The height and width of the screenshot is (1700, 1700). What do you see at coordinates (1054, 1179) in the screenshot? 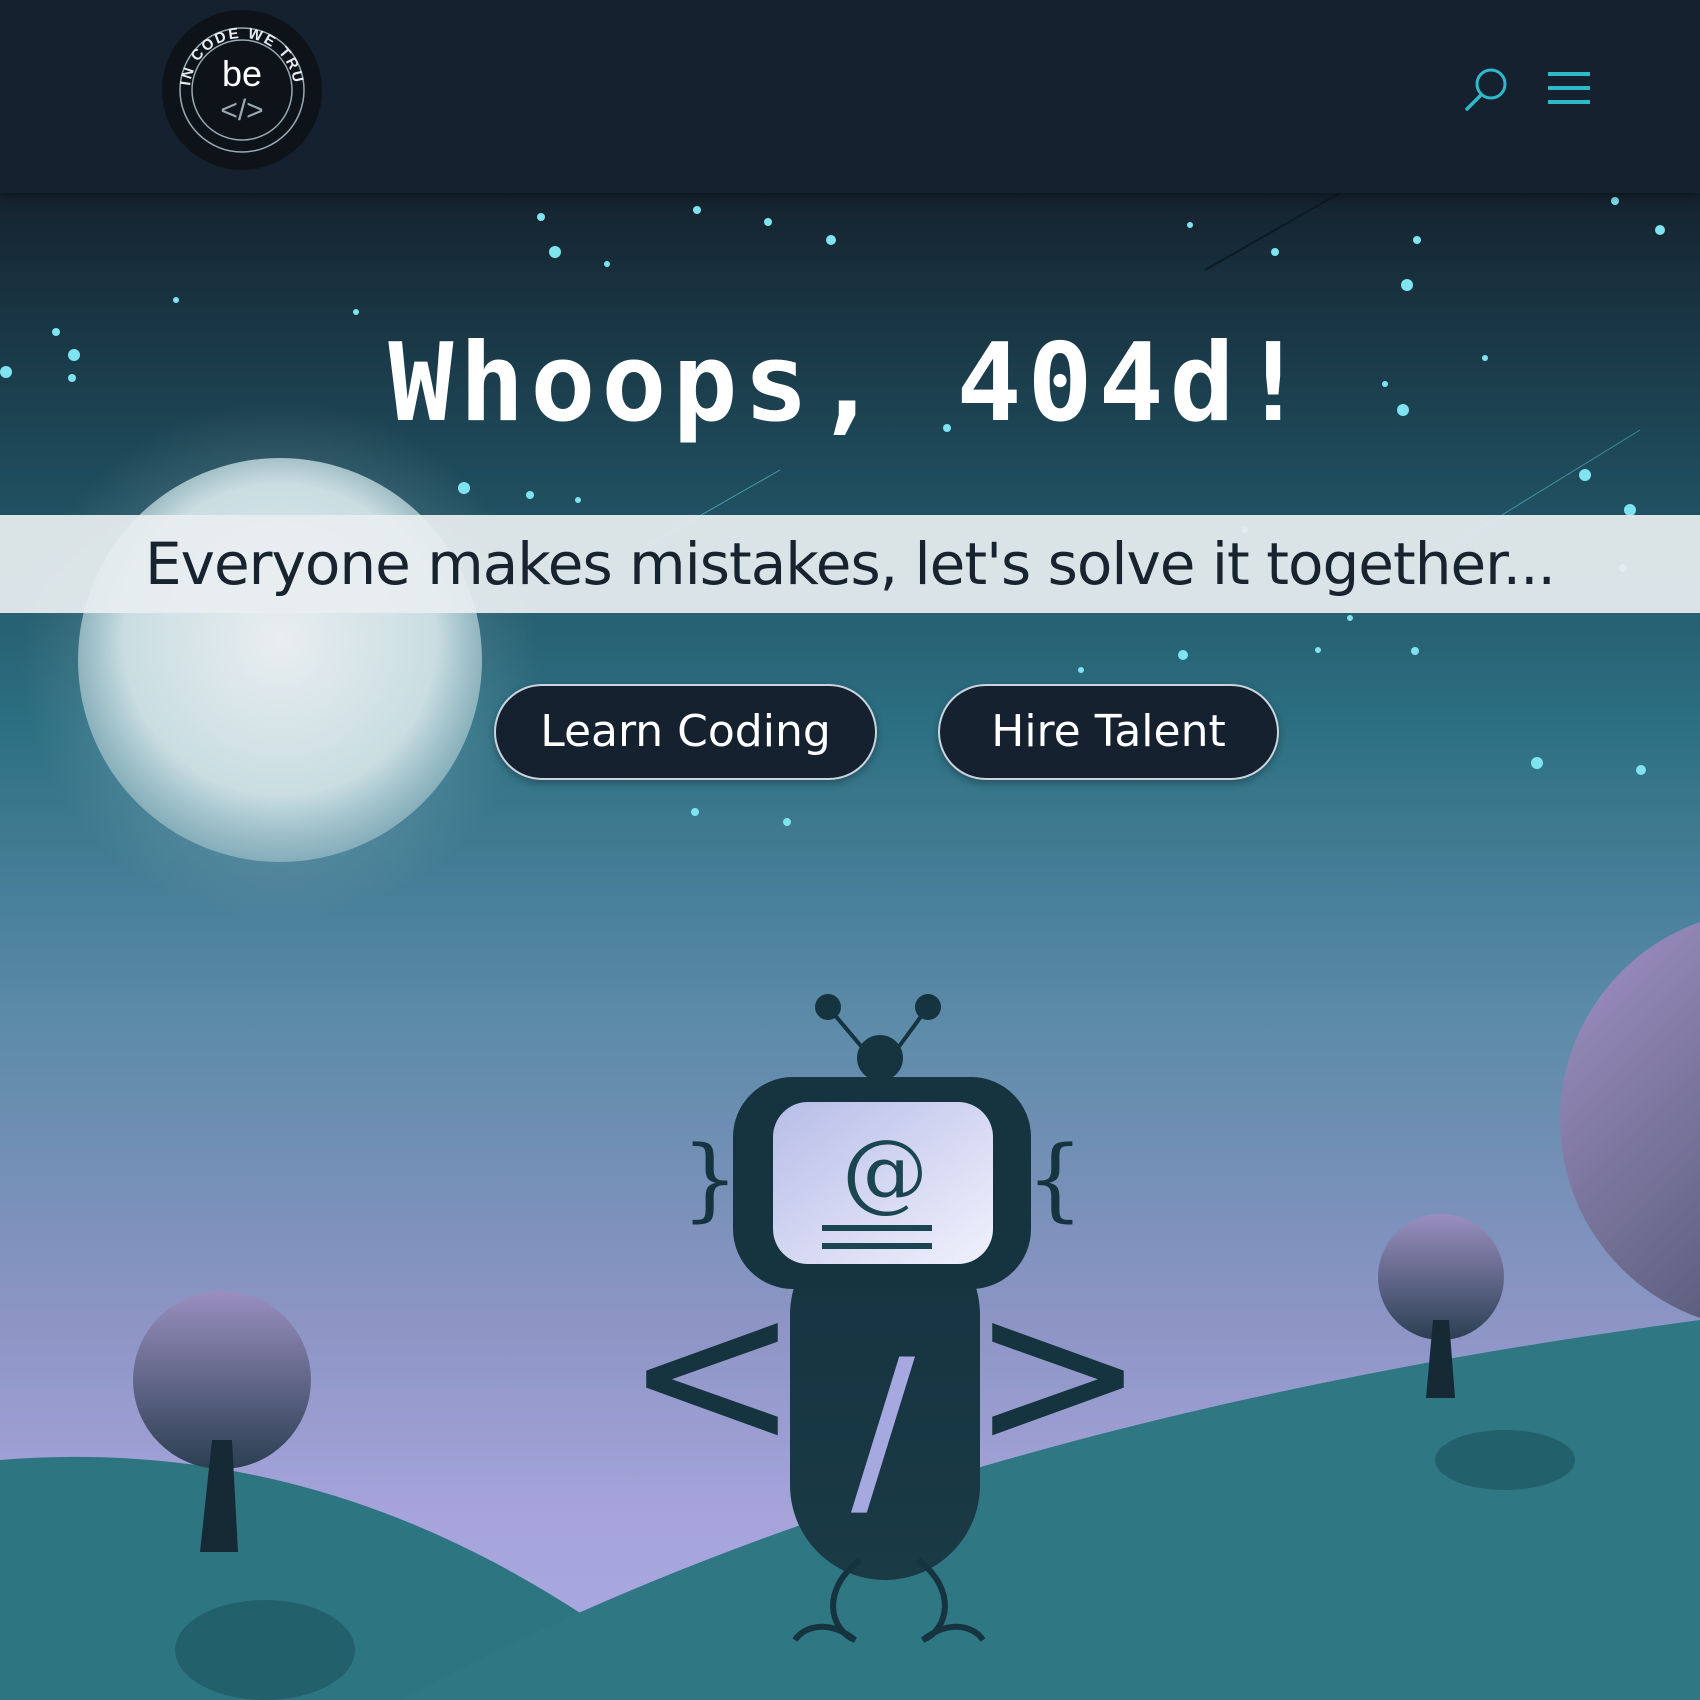
I see `robot-right-brace: {` at bounding box center [1054, 1179].